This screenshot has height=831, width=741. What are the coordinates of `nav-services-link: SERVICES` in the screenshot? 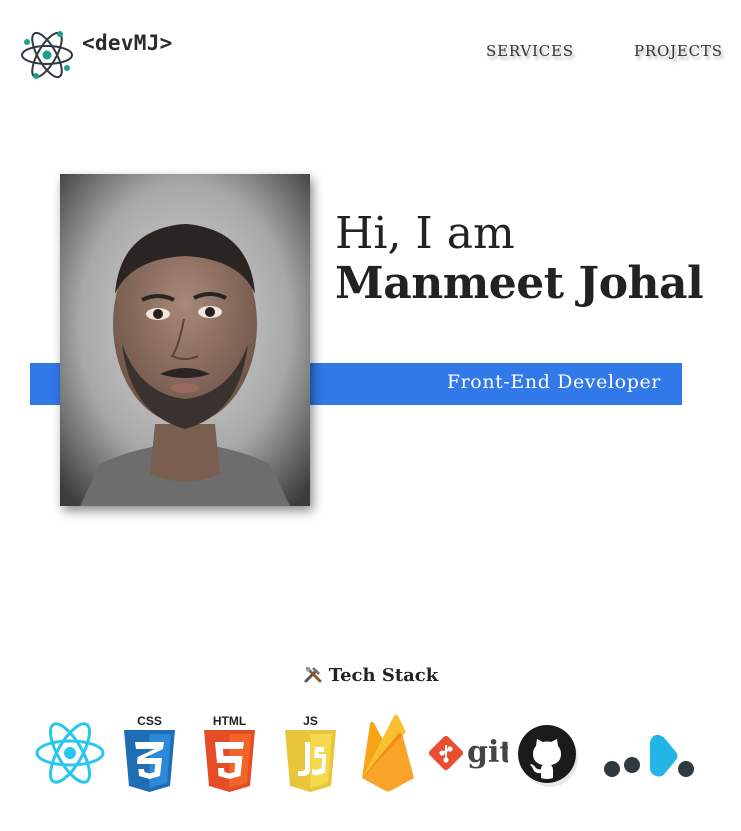 It's located at (530, 51).